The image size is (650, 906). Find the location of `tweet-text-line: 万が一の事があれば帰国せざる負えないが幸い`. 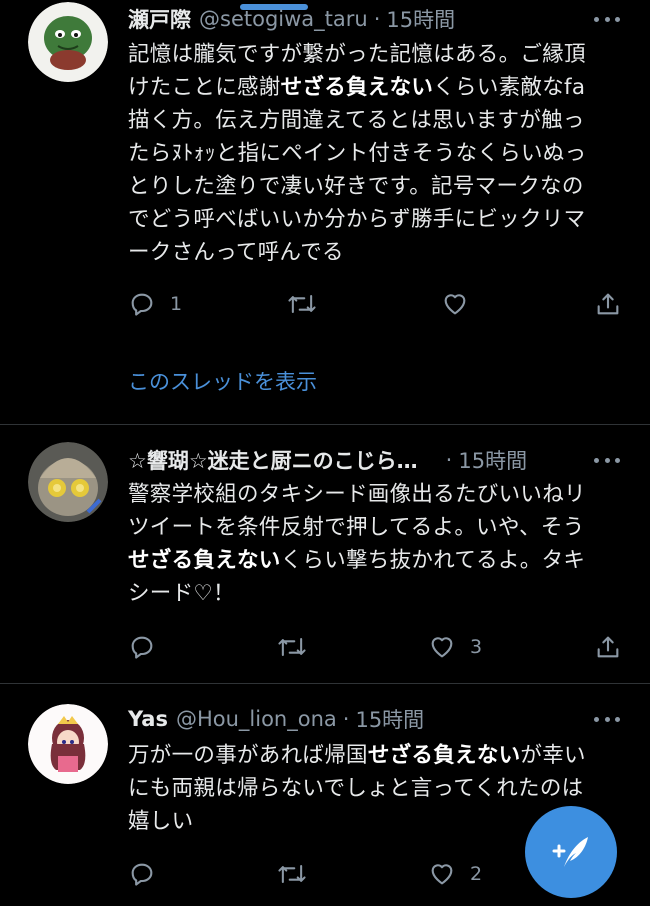

tweet-text-line: 万が一の事があれば帰国せざる負えないが幸い is located at coordinates (373, 755).